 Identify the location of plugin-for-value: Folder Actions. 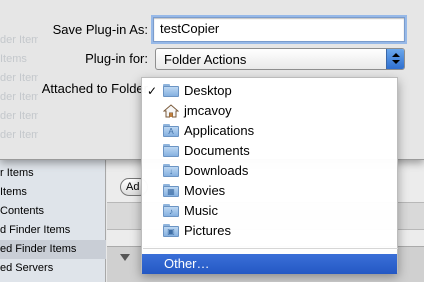
(205, 59).